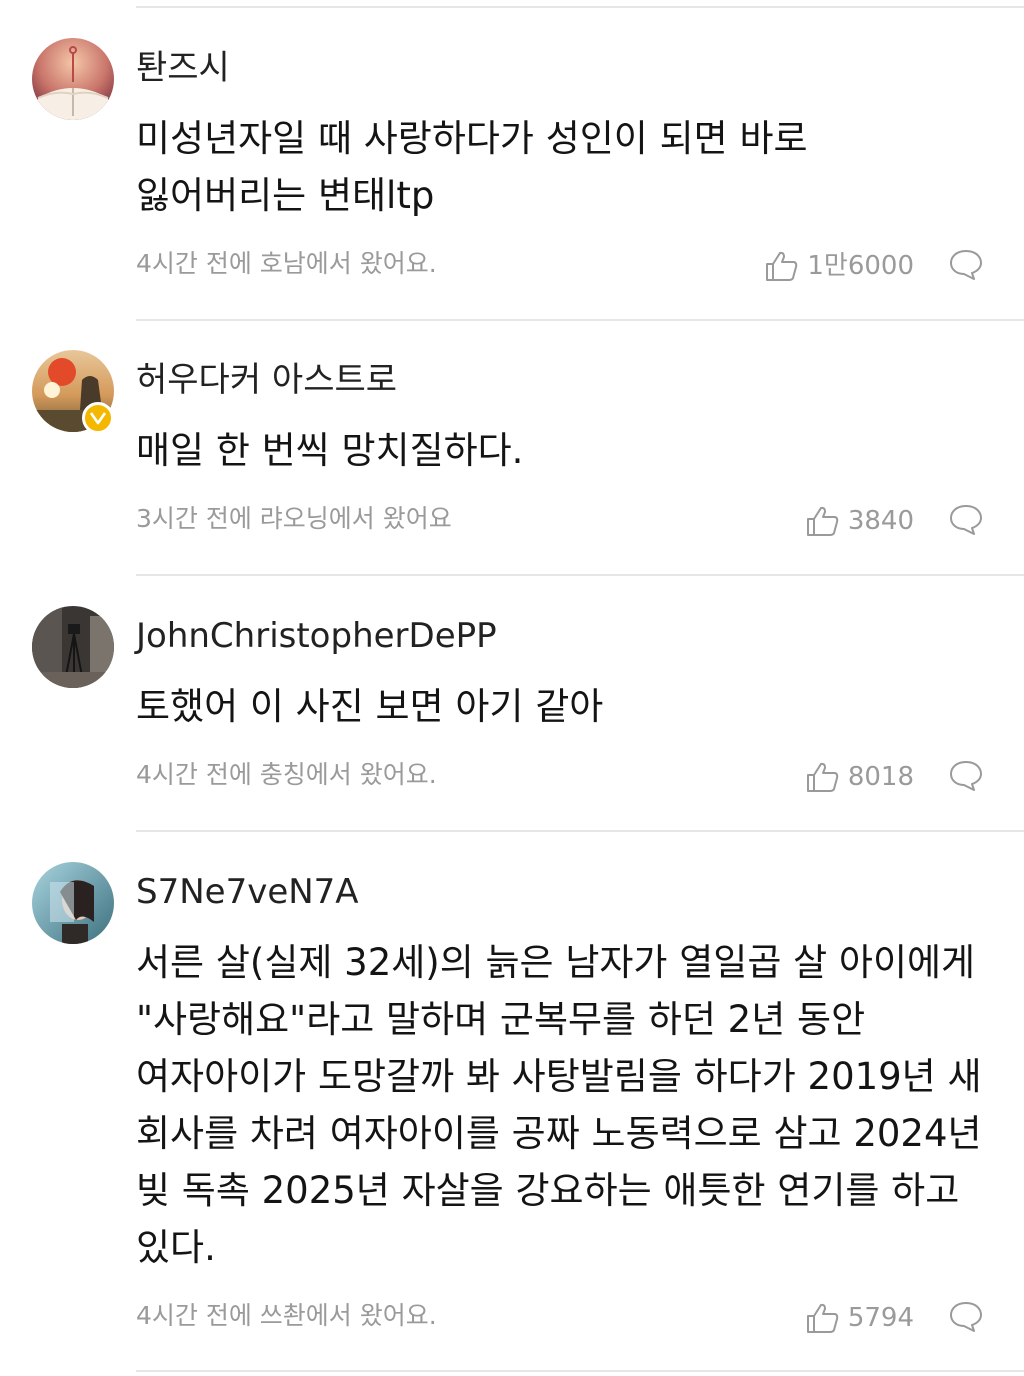  I want to click on username: 허우다커 아스트로, so click(266, 380).